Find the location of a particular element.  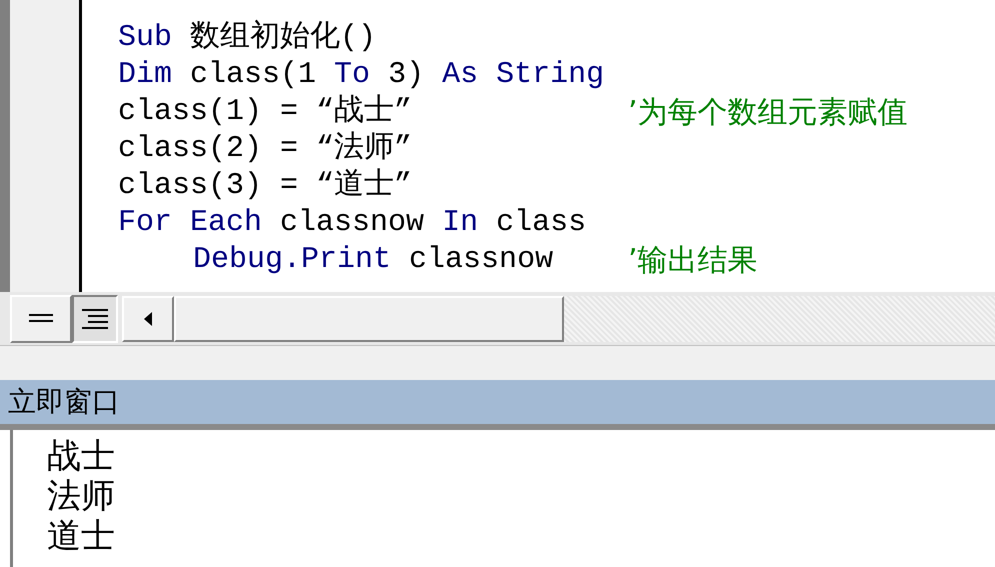

code-text: class is located at coordinates (541, 223).